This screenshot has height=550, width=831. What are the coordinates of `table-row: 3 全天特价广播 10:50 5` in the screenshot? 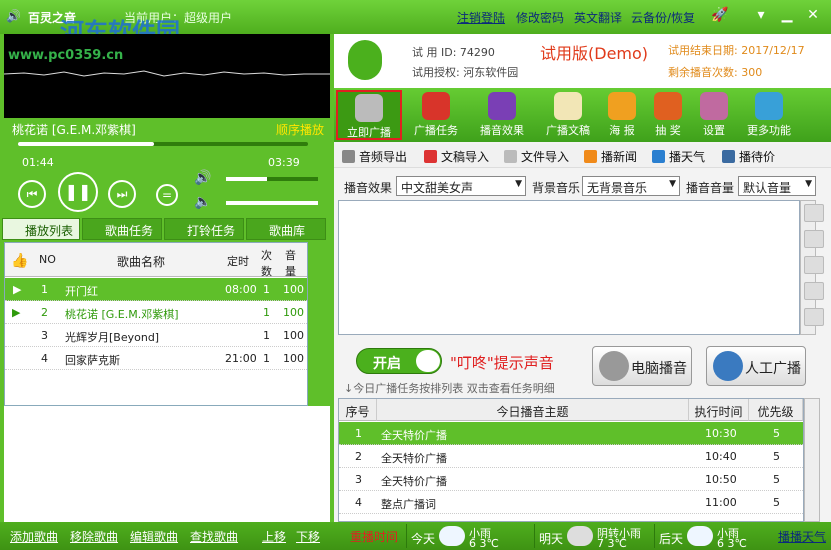 It's located at (571, 479).